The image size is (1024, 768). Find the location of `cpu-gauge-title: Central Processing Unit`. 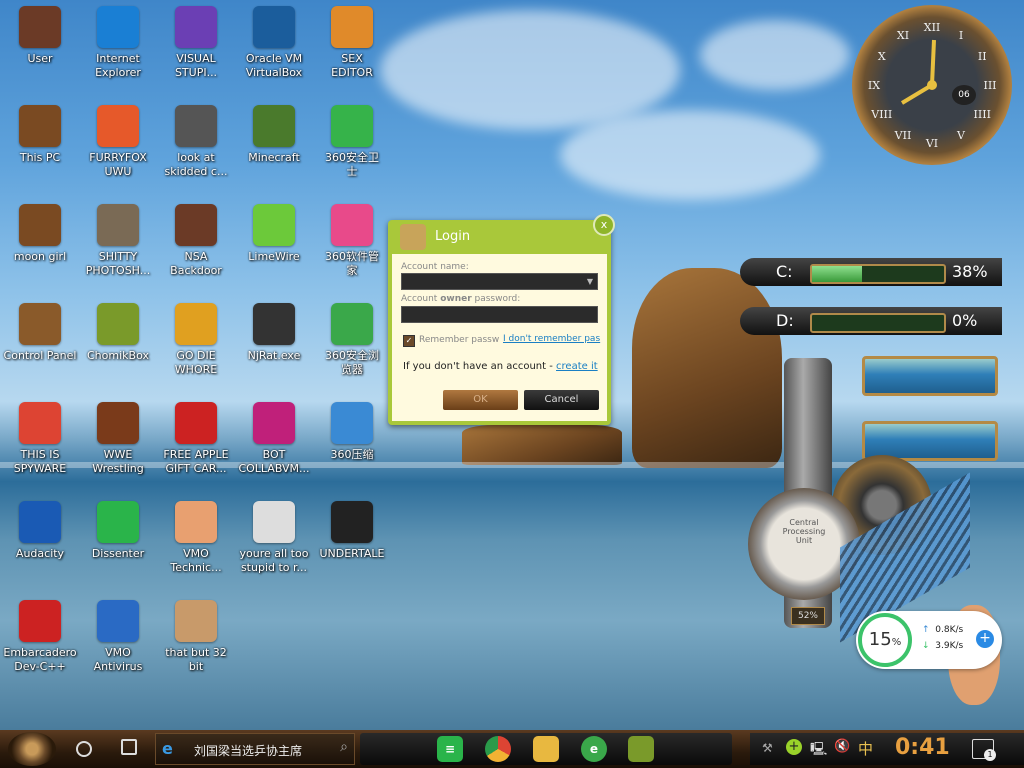

cpu-gauge-title: Central Processing Unit is located at coordinates (804, 531).